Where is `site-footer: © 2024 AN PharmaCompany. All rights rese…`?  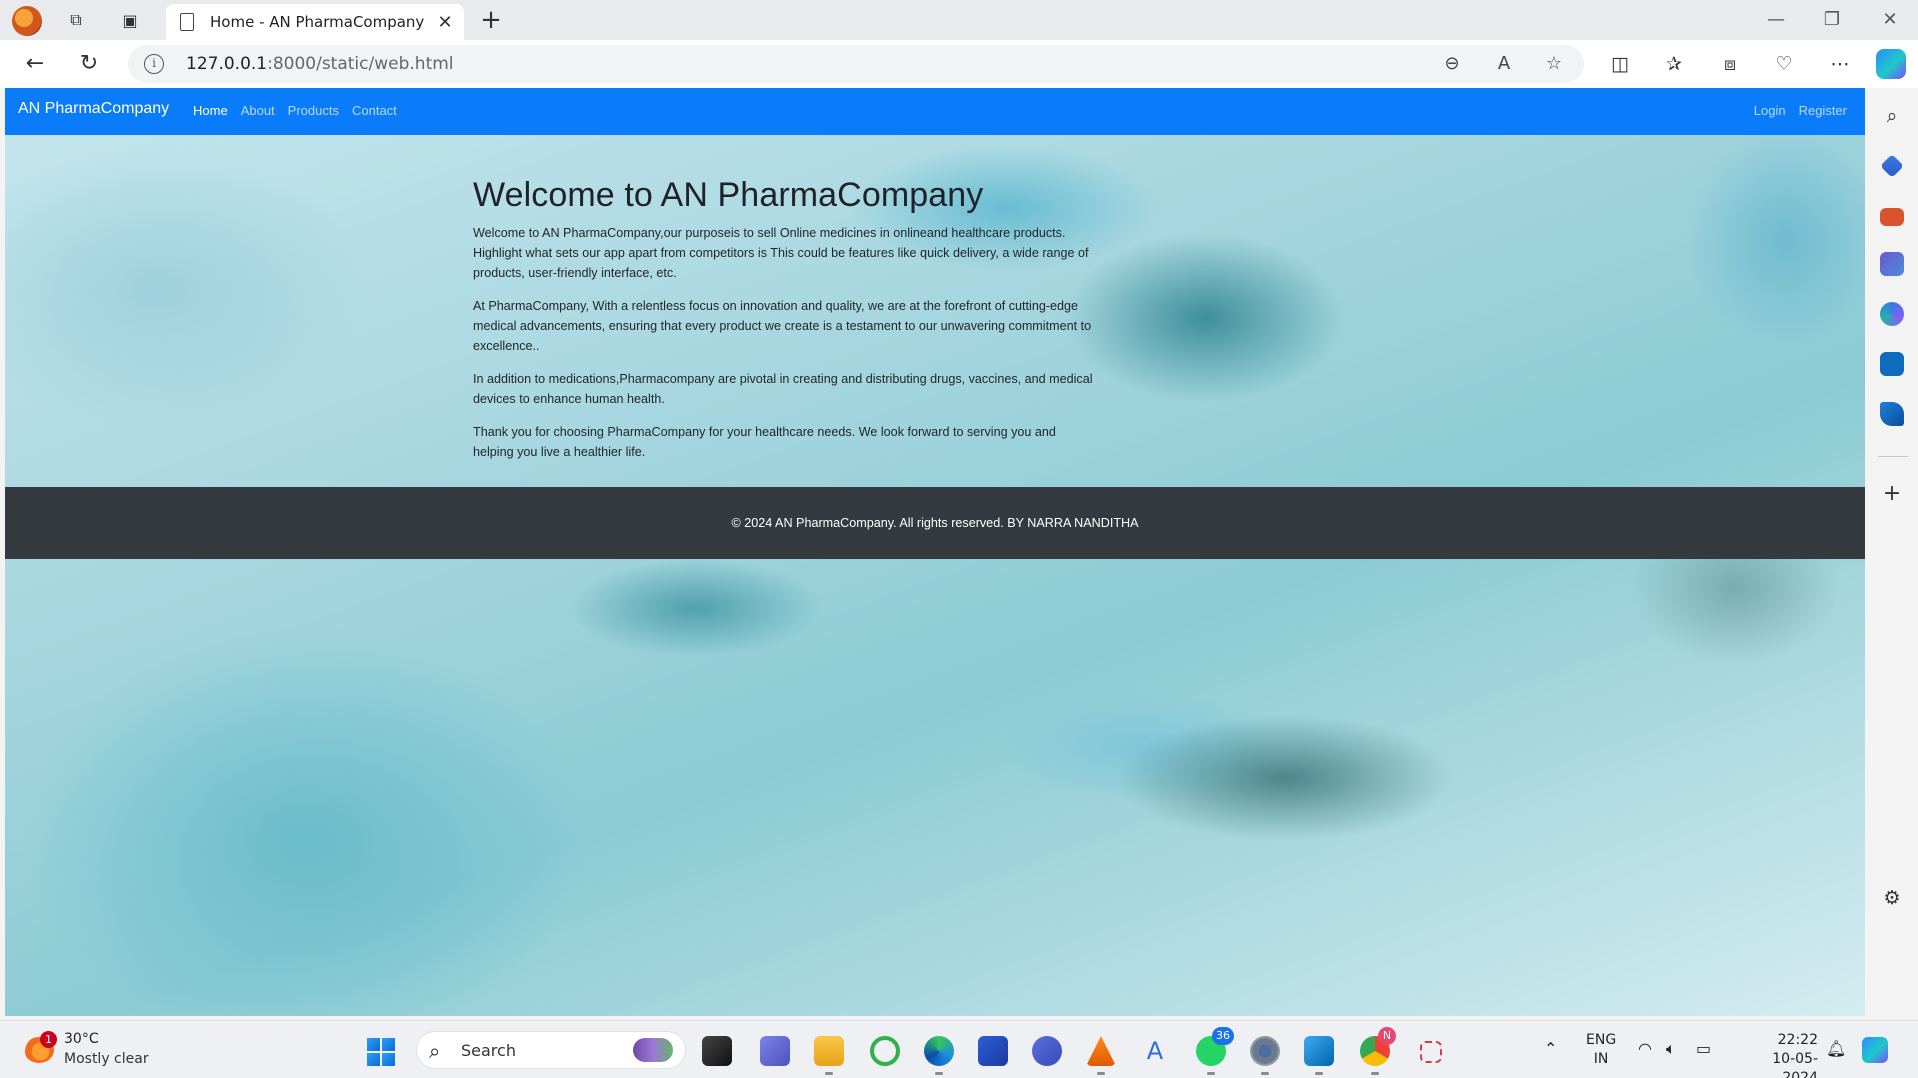
site-footer: © 2024 AN PharmaCompany. All rights rese… is located at coordinates (935, 523).